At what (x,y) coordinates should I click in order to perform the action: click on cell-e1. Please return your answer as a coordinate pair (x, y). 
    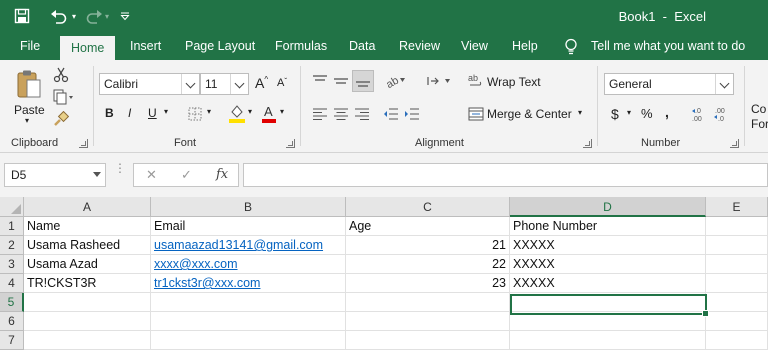
    Looking at the image, I should click on (737, 226).